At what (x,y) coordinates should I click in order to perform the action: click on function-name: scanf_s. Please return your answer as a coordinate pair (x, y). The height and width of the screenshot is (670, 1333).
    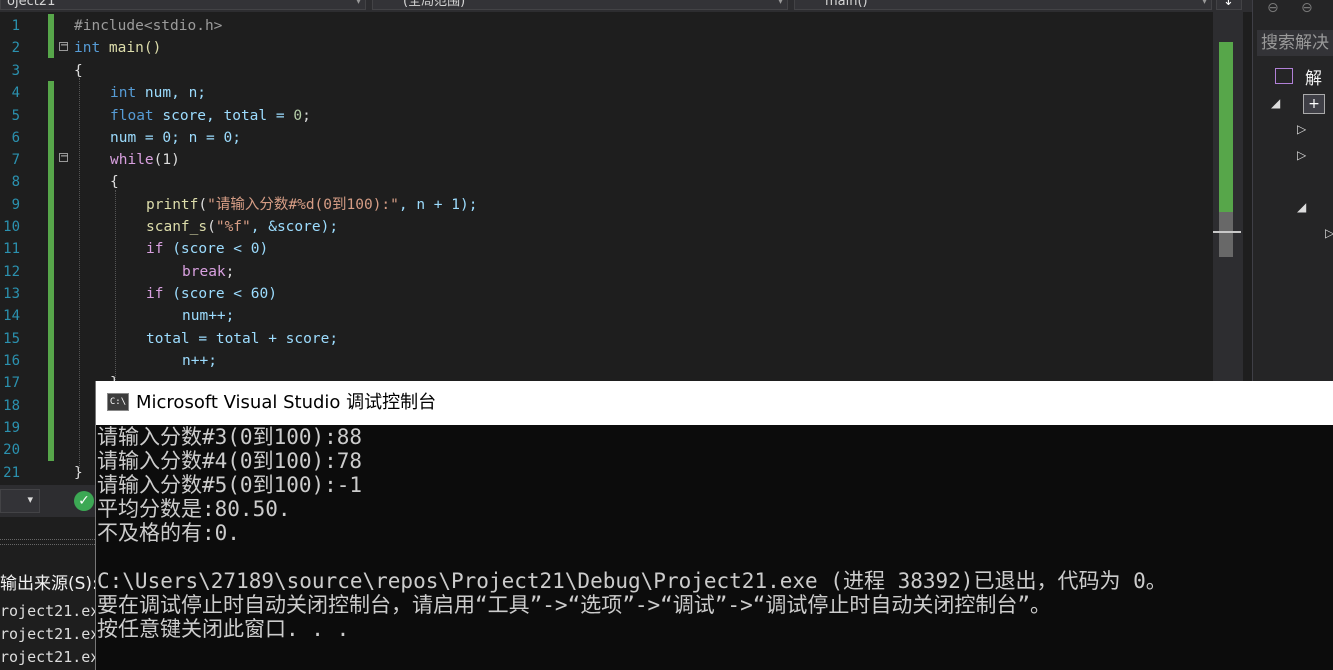
    Looking at the image, I should click on (177, 227).